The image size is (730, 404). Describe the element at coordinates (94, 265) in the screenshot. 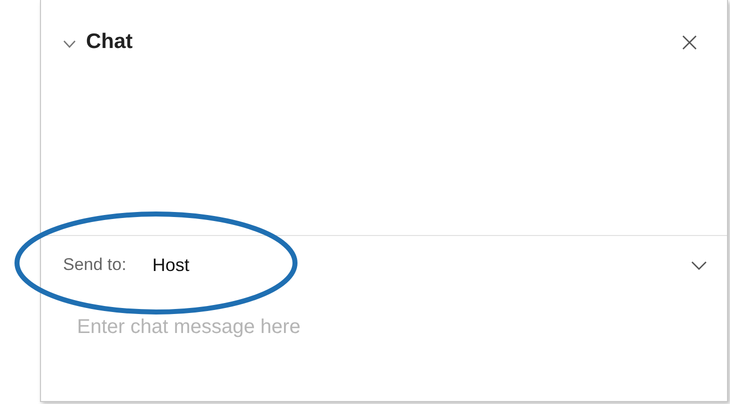

I see `send-to-label: Send to:` at that location.